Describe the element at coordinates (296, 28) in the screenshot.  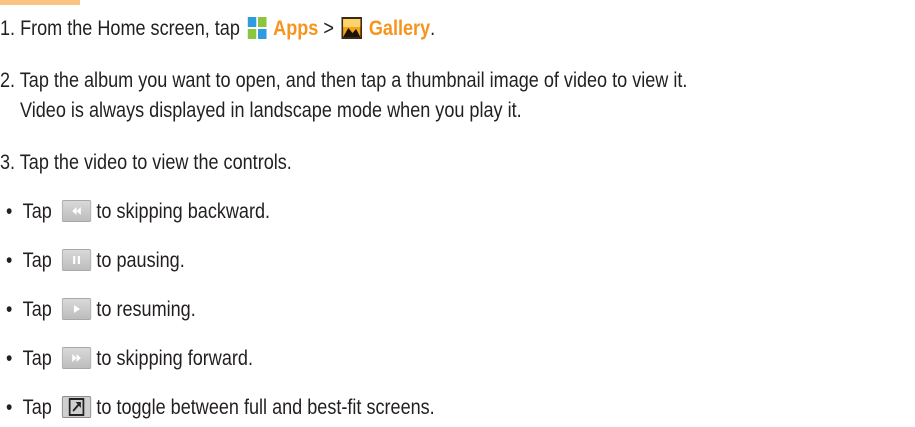
I see `apps-label: Apps` at that location.